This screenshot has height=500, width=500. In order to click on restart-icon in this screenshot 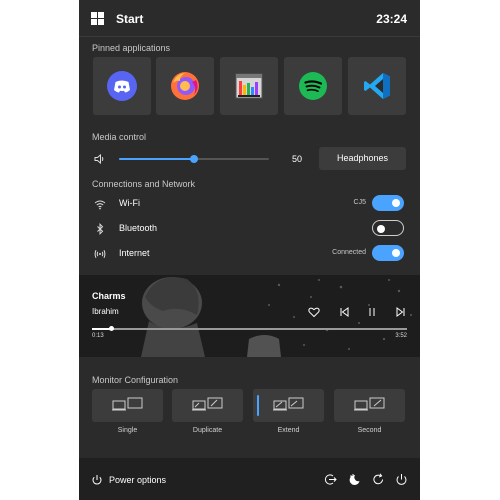, I will do `click(378, 479)`.